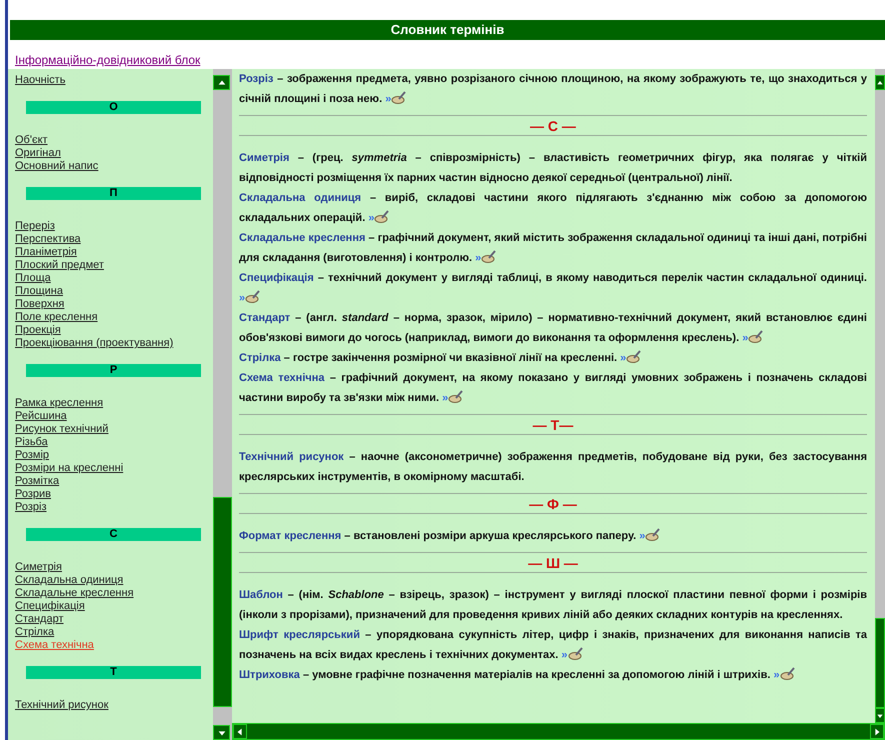 This screenshot has height=740, width=885. What do you see at coordinates (69, 468) in the screenshot?
I see `term-link: Розміри на кресленні` at bounding box center [69, 468].